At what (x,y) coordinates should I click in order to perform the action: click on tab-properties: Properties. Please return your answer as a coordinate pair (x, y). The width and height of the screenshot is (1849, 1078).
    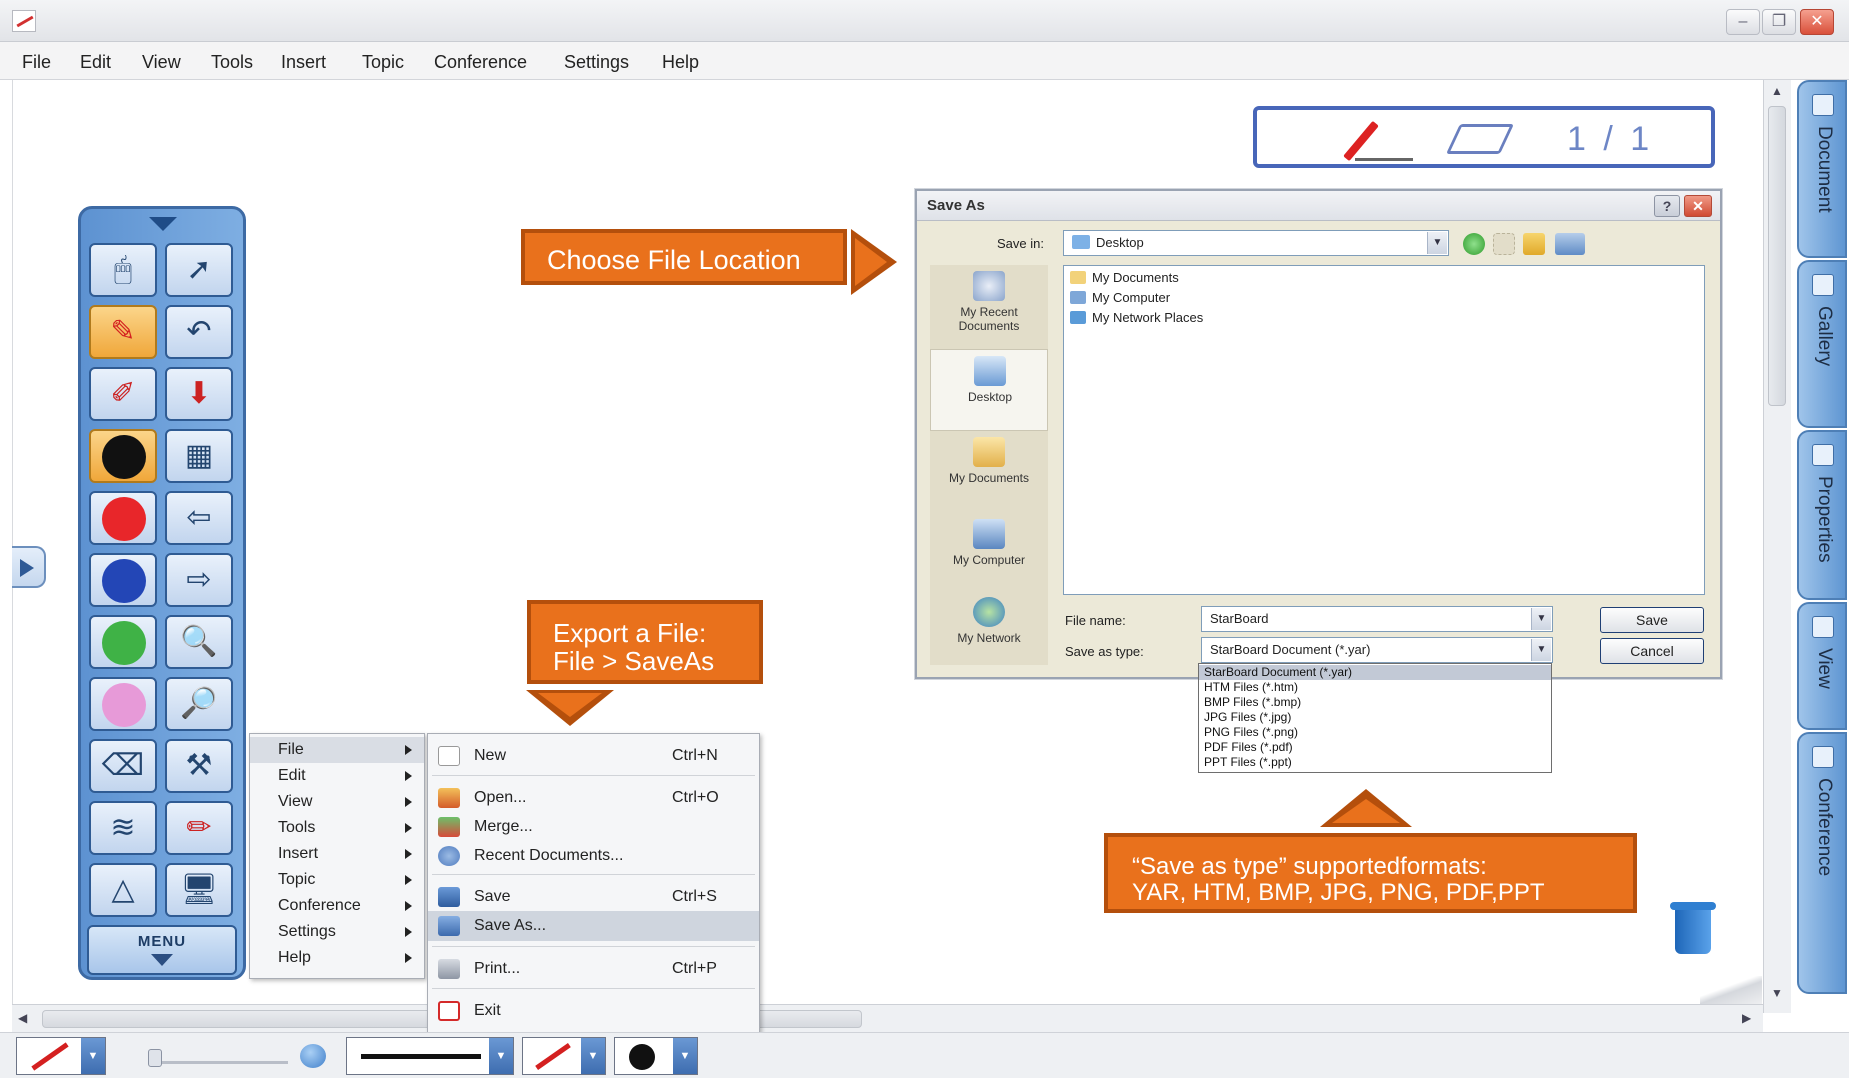
    Looking at the image, I should click on (1822, 515).